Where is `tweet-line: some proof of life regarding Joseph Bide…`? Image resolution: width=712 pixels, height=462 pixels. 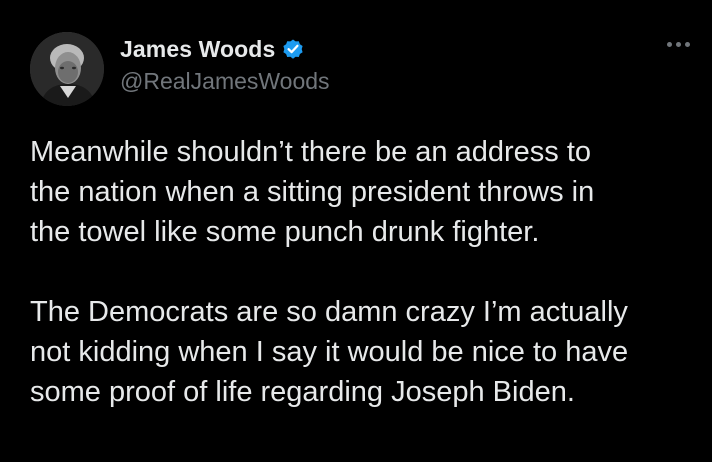 tweet-line: some proof of life regarding Joseph Bide… is located at coordinates (302, 392).